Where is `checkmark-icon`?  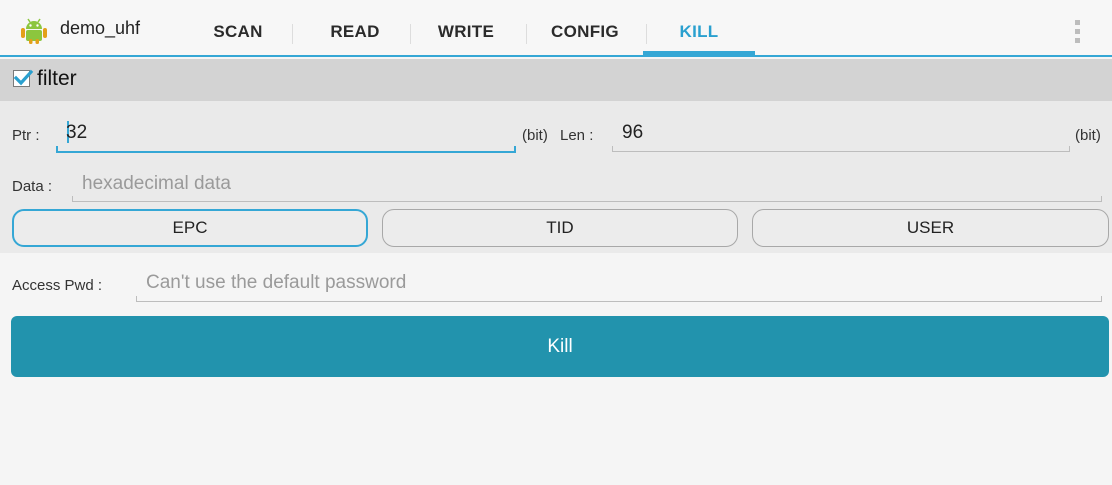 checkmark-icon is located at coordinates (23, 77).